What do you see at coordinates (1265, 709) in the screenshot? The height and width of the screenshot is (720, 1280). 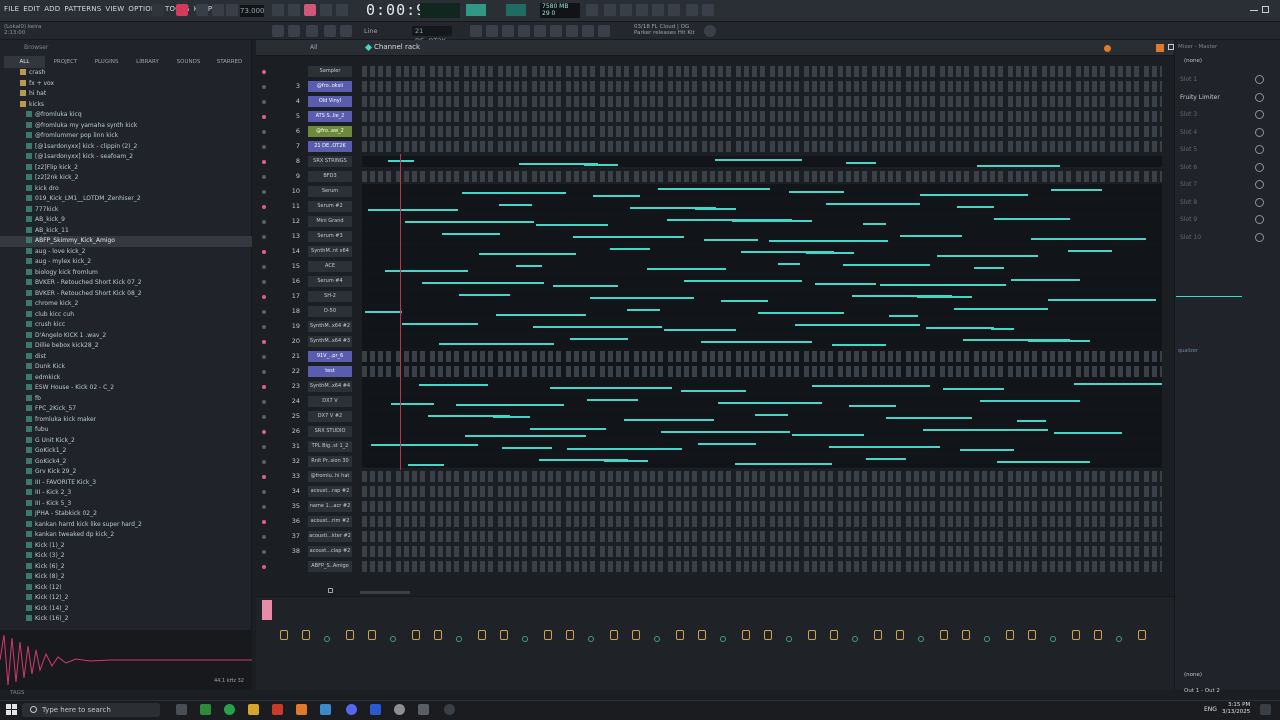 I see `notifications-icon` at bounding box center [1265, 709].